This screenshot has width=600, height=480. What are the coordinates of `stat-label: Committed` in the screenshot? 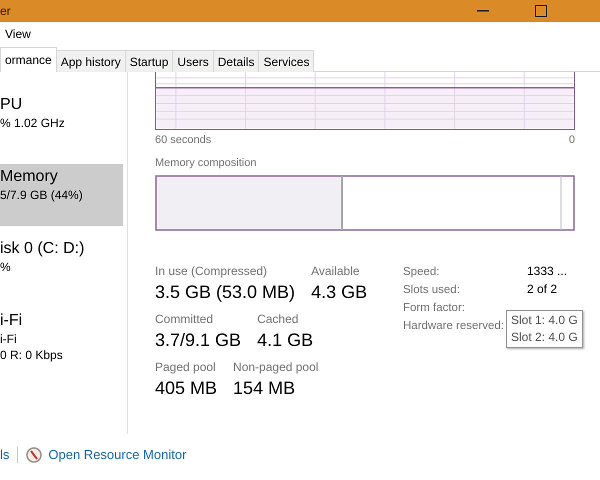 It's located at (184, 319).